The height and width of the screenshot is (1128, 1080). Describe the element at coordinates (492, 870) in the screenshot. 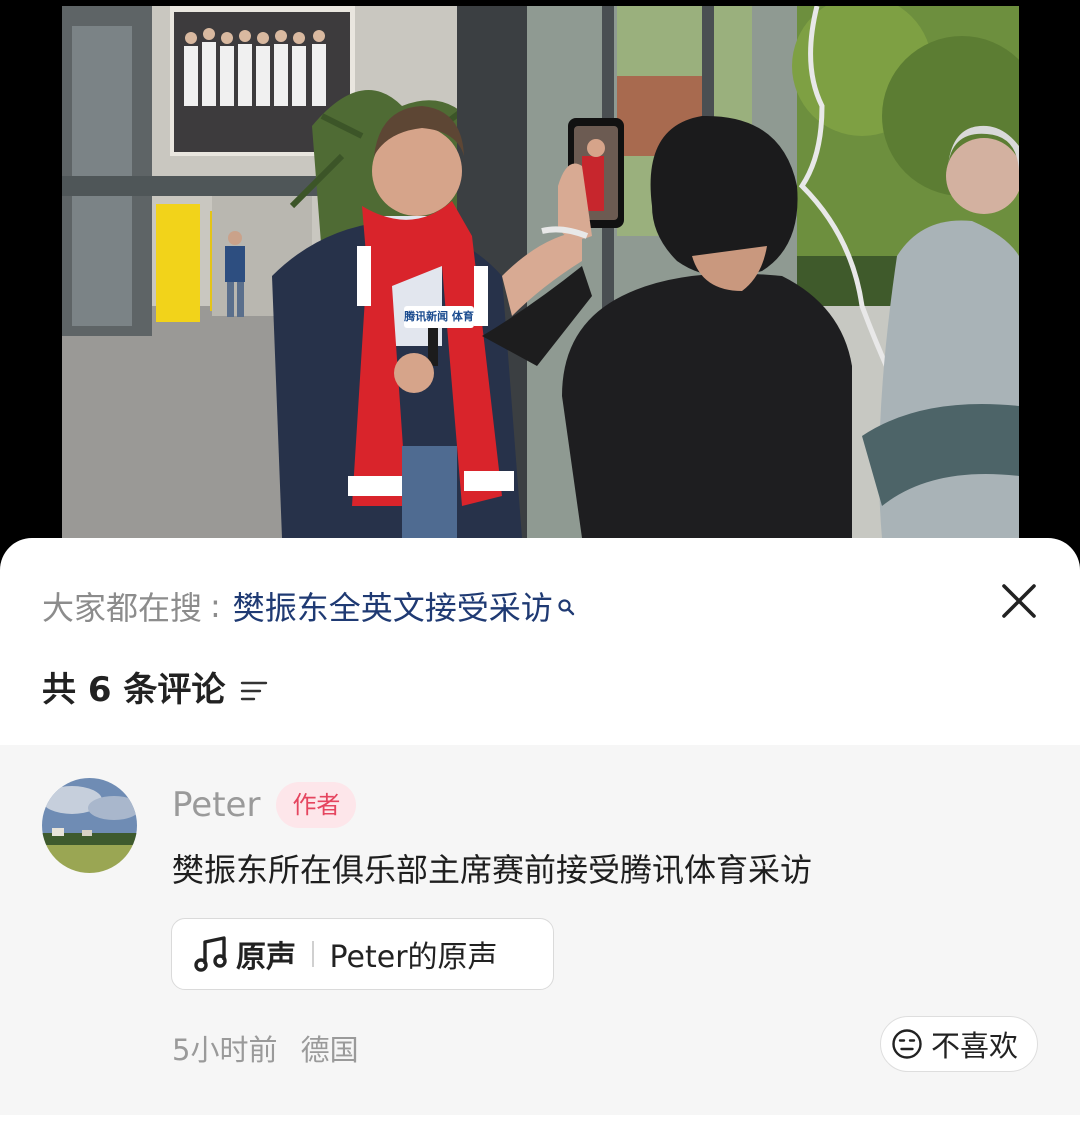

I see `comment-text: 樊振东所在俱乐部主席赛前接受腾讯体育采访` at that location.